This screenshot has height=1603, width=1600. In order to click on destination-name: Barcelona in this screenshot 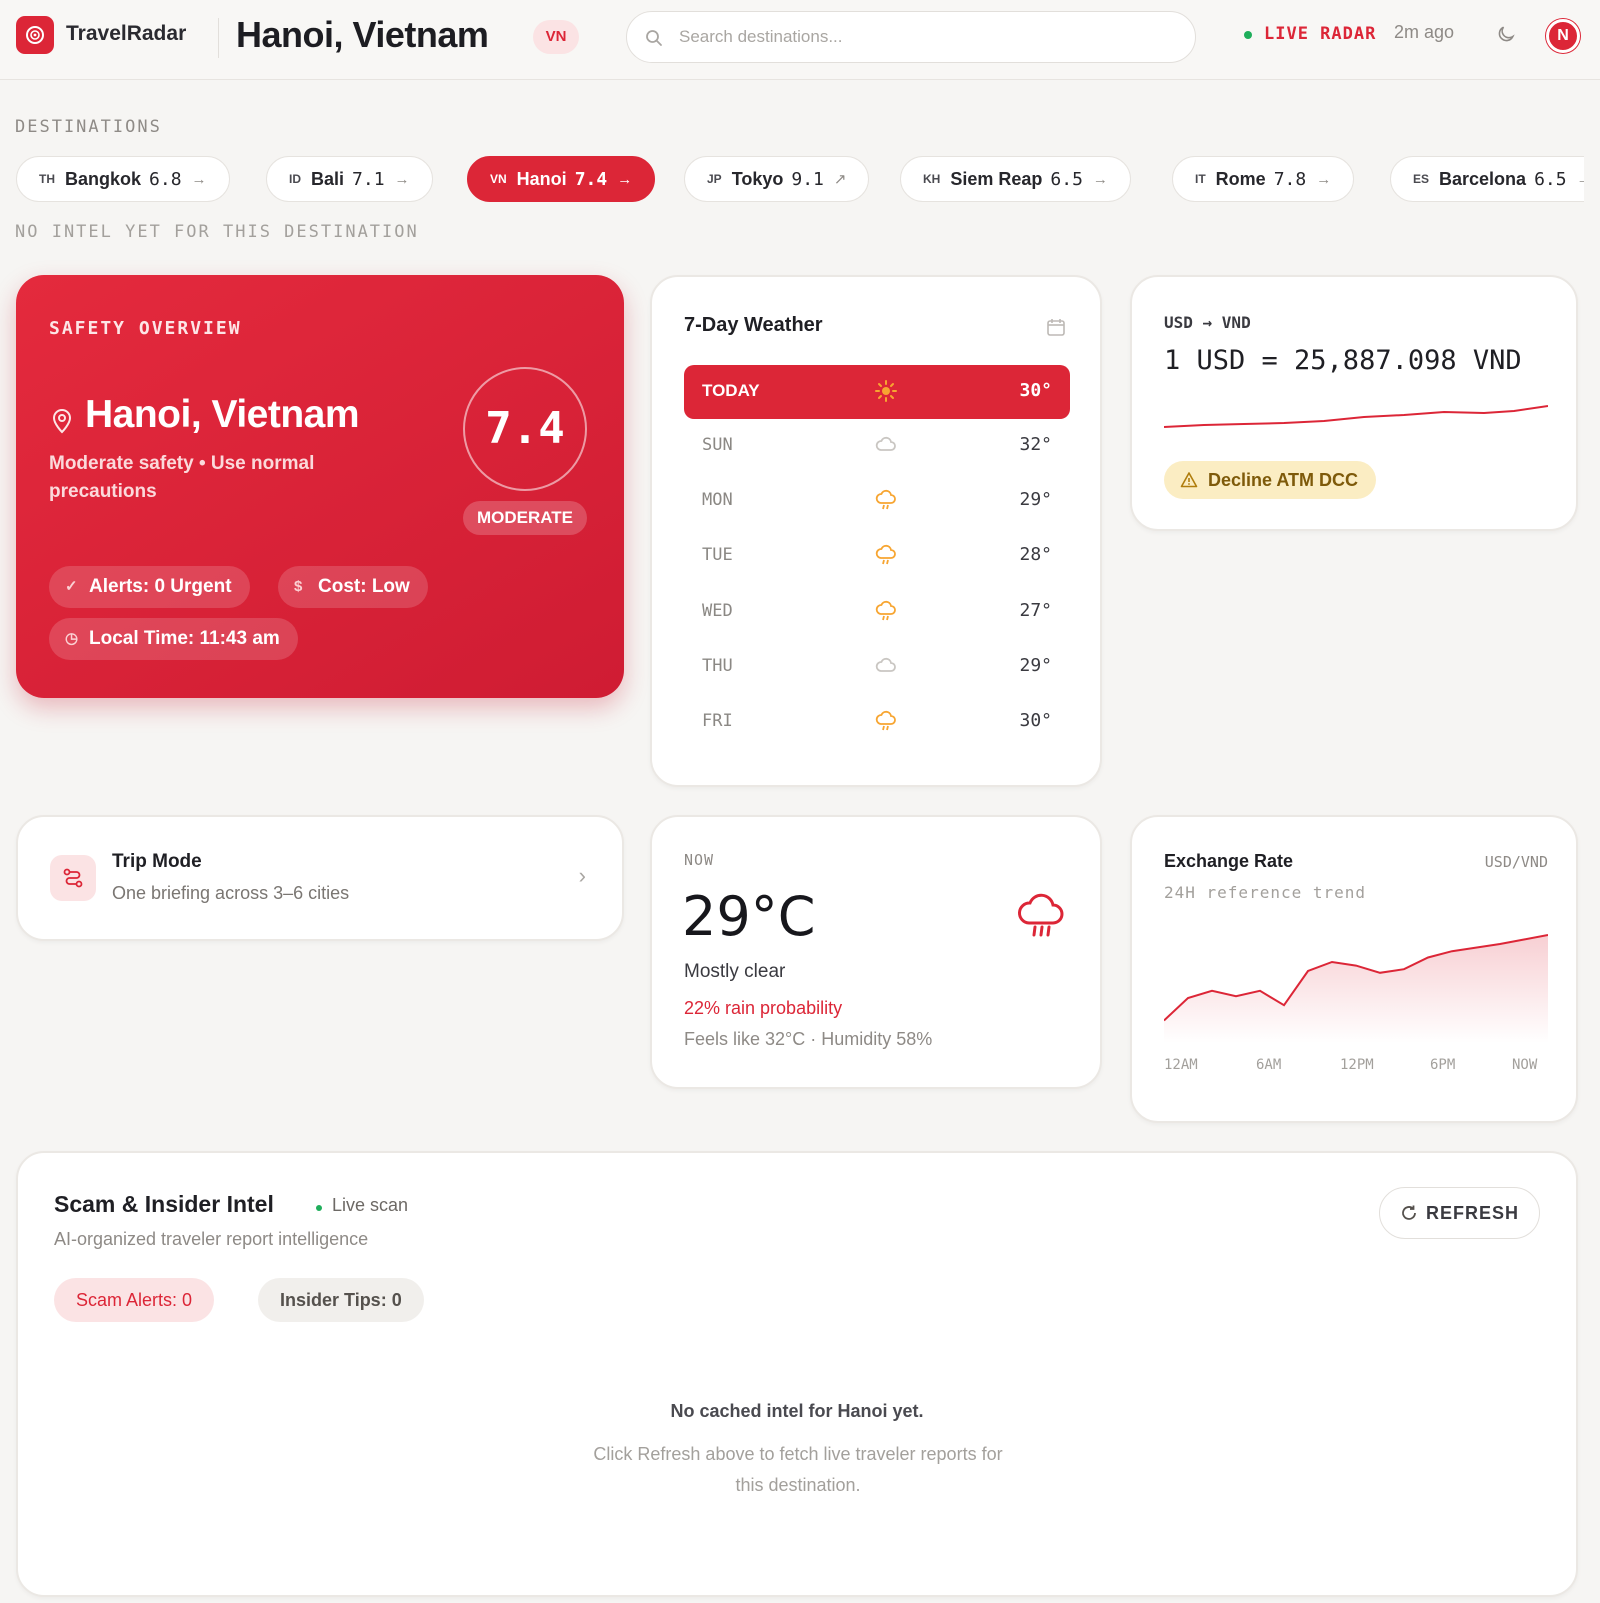, I will do `click(1483, 178)`.